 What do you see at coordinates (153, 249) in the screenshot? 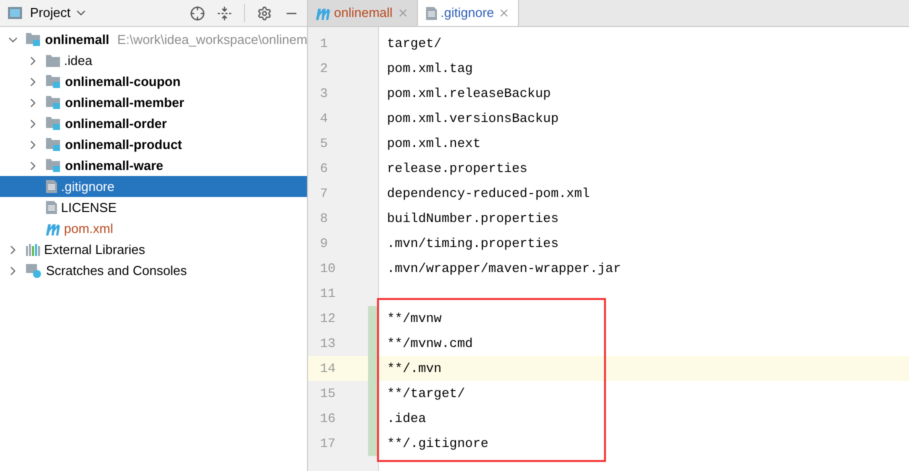
I see `tree-item: External Libraries` at bounding box center [153, 249].